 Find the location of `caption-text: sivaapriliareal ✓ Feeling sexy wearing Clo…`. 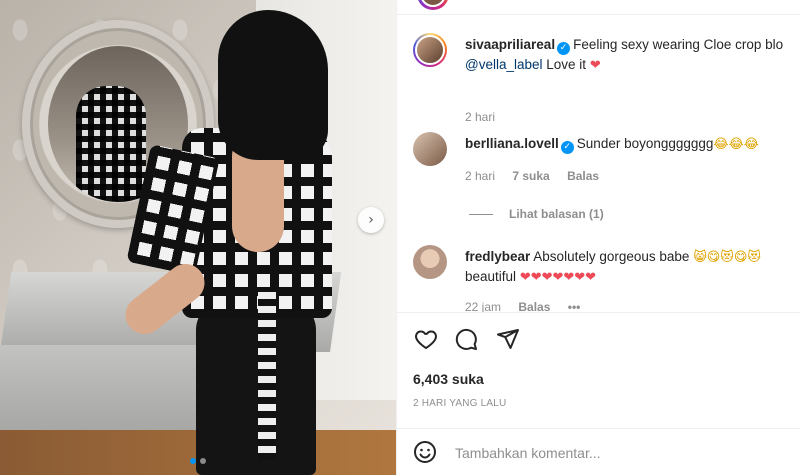

caption-text: sivaapriliareal ✓ Feeling sexy wearing Clo… is located at coordinates (632, 55).